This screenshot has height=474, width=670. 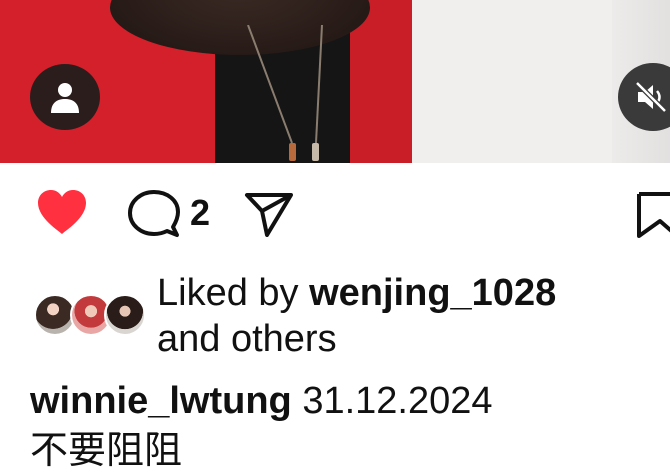 I want to click on comment-bubble-icon, so click(x=154, y=214).